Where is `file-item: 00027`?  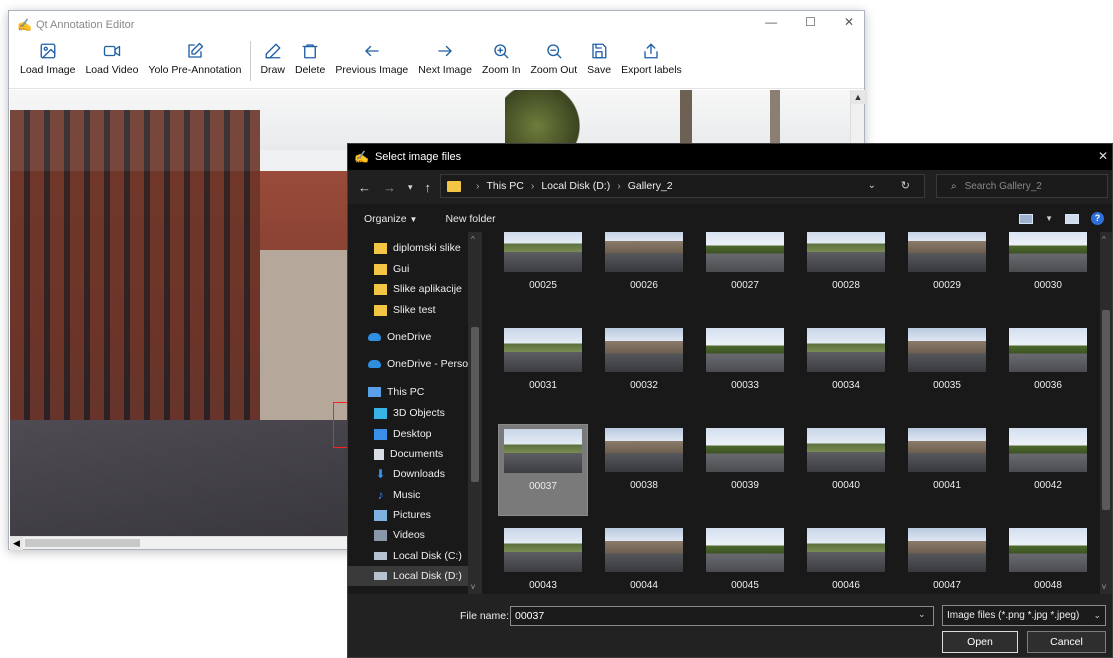 file-item: 00027 is located at coordinates (745, 274).